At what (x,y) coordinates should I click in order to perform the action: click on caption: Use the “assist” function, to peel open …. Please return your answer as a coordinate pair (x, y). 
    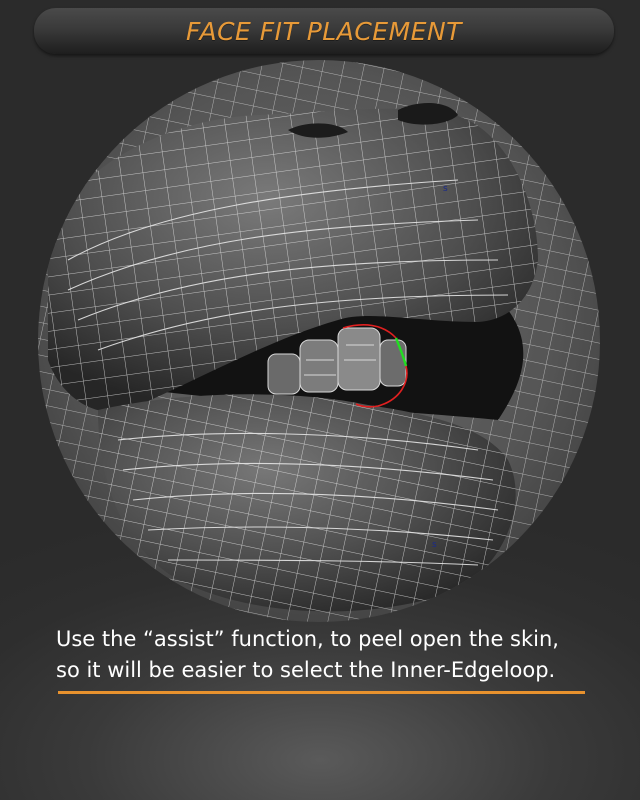
    Looking at the image, I should click on (326, 655).